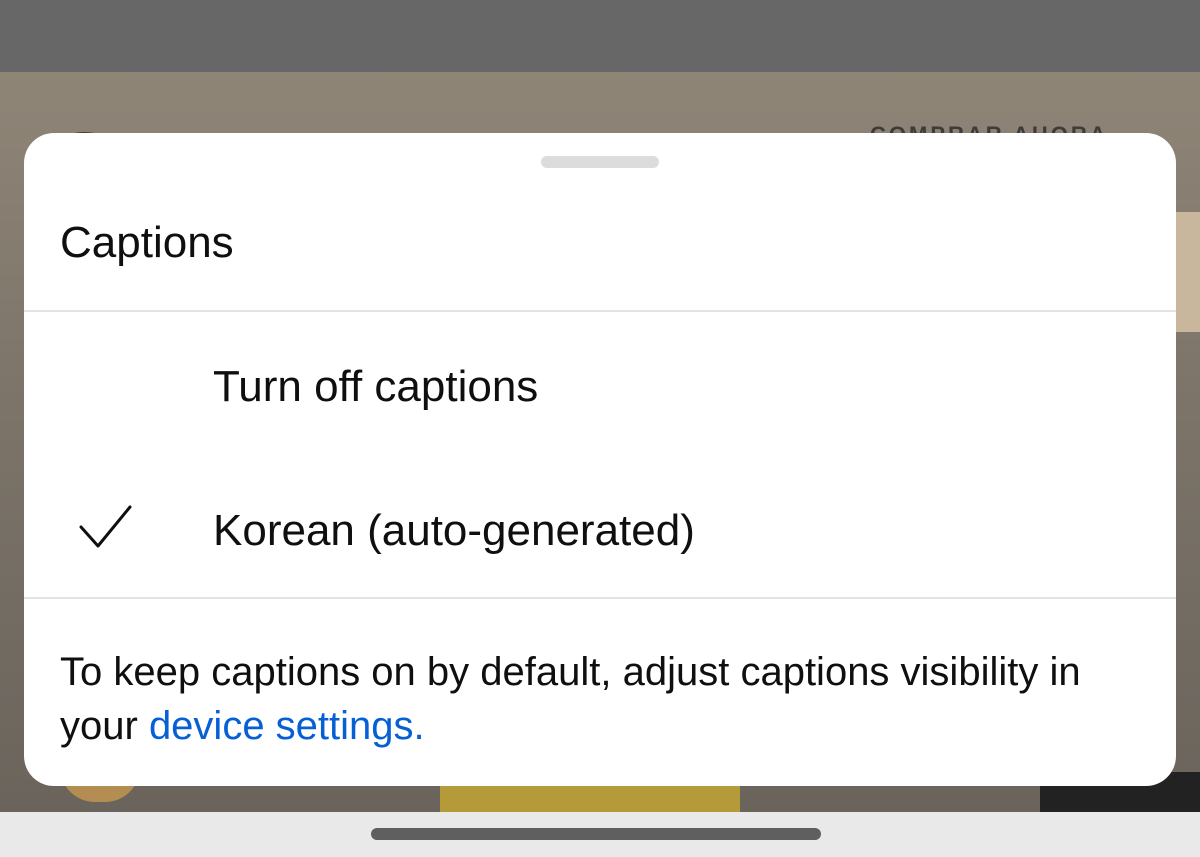 This screenshot has width=1200, height=857. I want to click on option-label: Turn off captions, so click(376, 386).